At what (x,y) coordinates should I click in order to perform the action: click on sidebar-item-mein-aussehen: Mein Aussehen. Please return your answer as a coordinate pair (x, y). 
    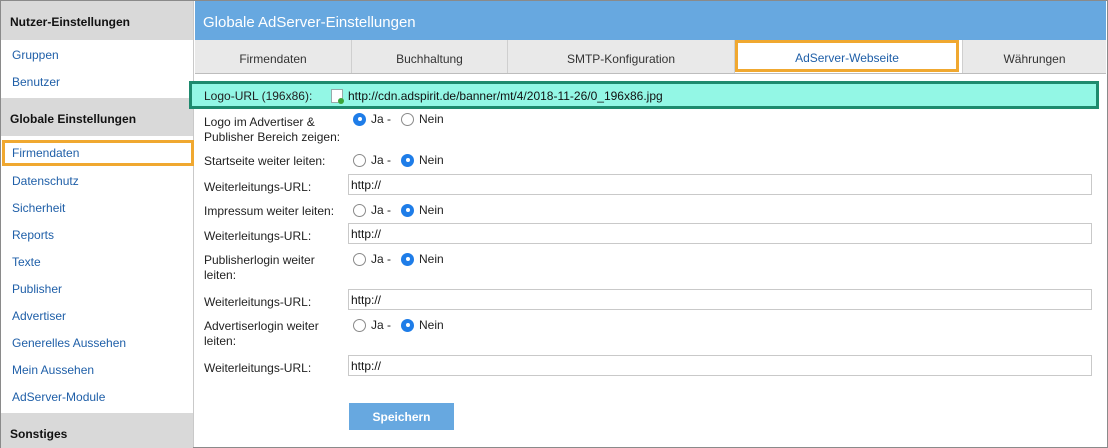
    Looking at the image, I should click on (97, 368).